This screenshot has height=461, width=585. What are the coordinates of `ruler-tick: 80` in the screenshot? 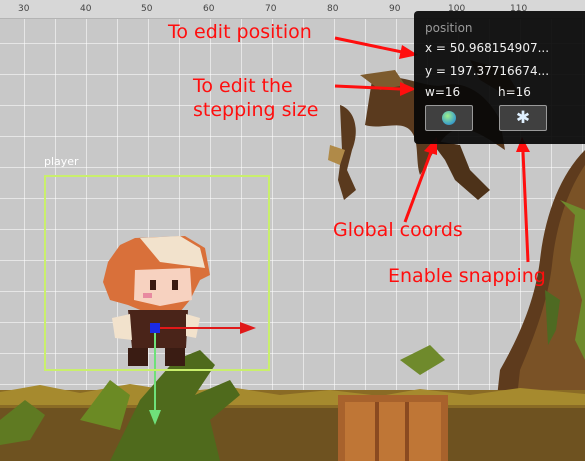 It's located at (333, 9).